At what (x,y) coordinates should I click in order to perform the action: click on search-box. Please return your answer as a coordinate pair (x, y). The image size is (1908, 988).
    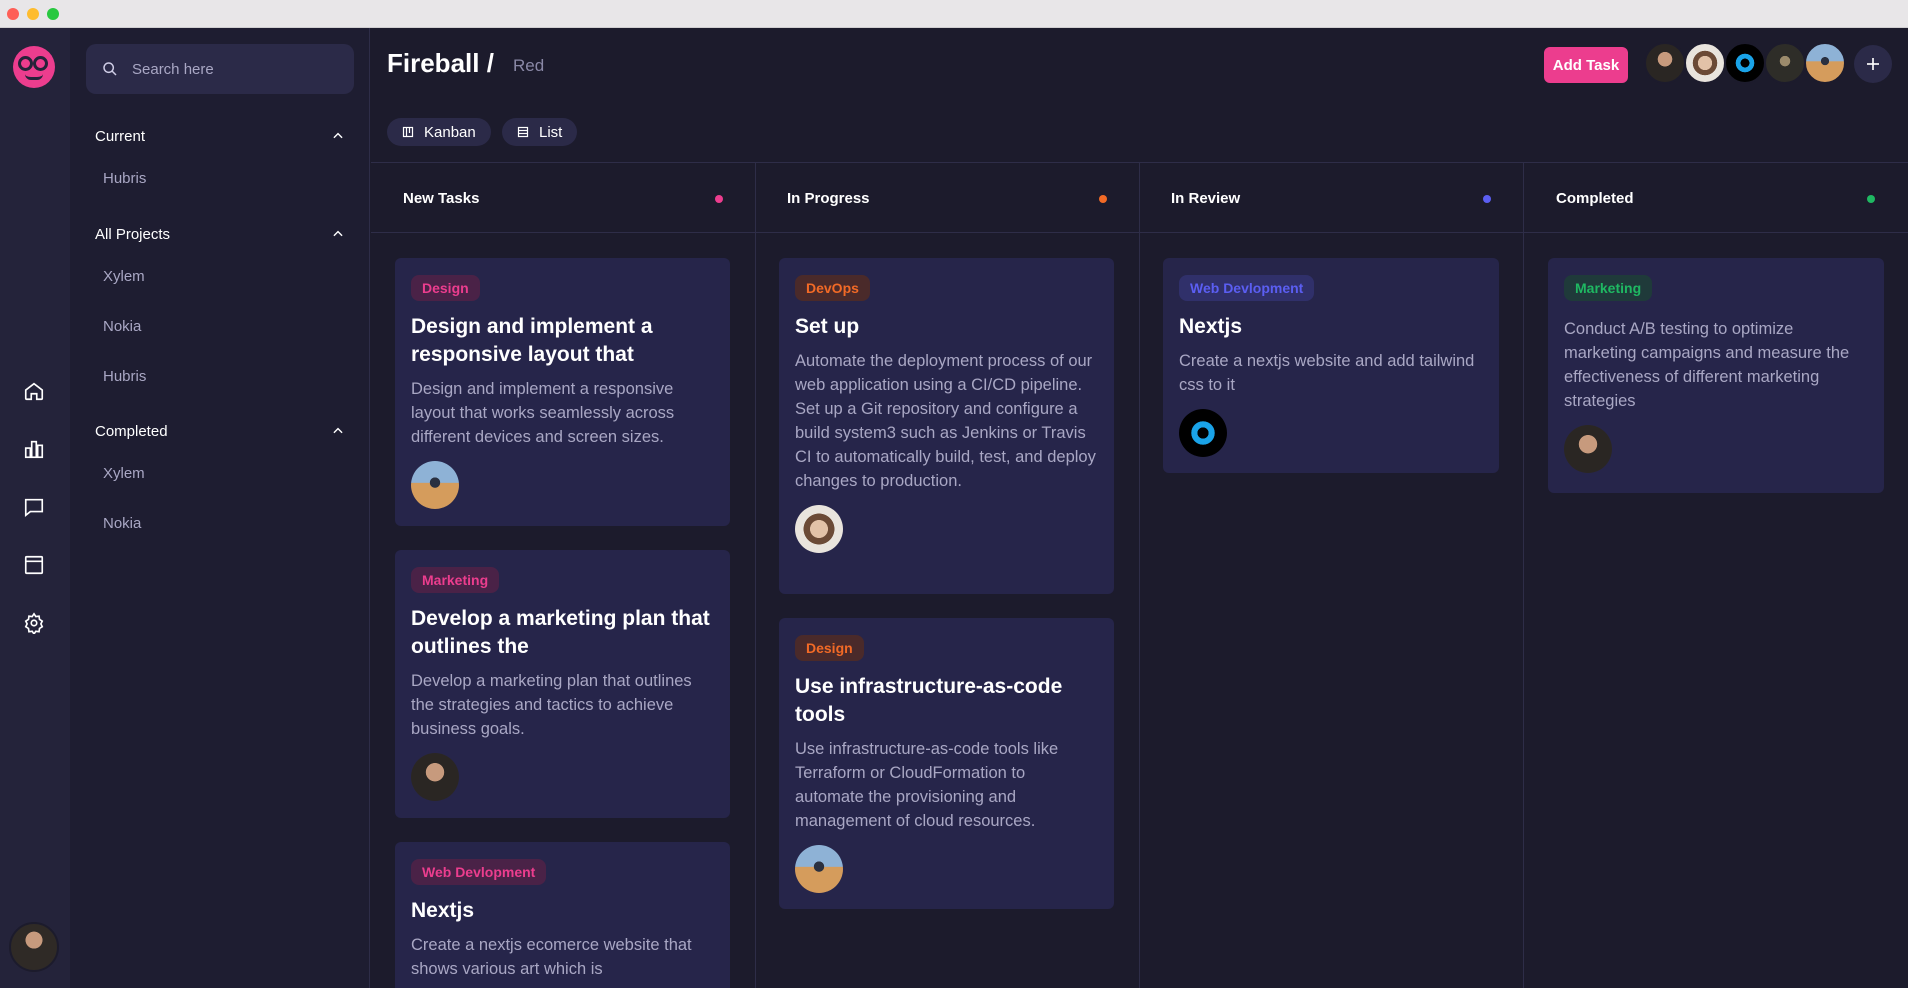
    Looking at the image, I should click on (220, 69).